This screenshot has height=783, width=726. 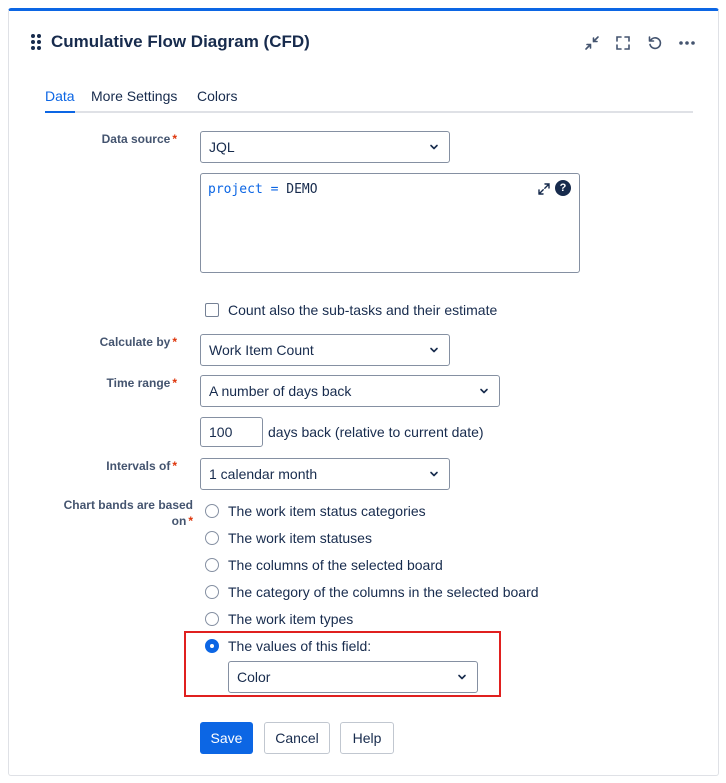 I want to click on calculate-by-select: Work Item Count, so click(x=325, y=350).